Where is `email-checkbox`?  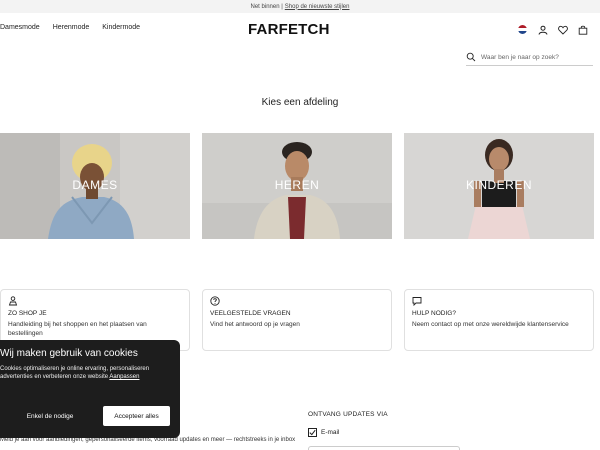 email-checkbox is located at coordinates (312, 432).